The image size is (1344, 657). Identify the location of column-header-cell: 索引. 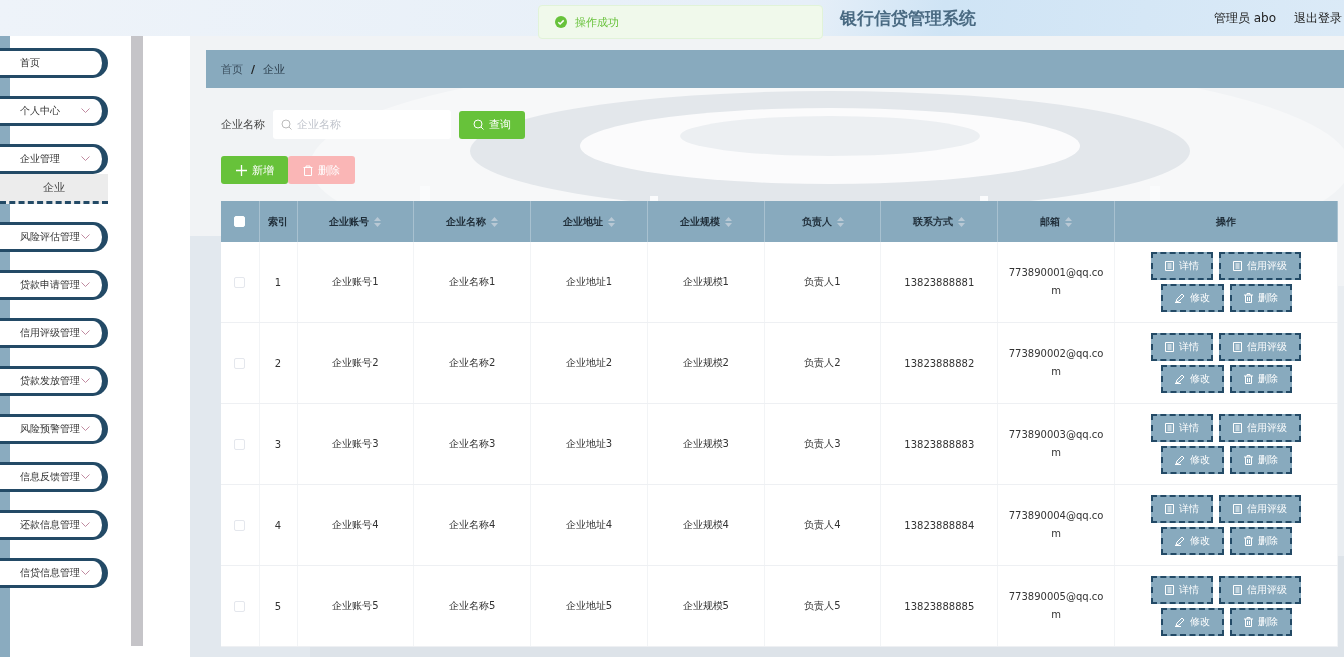
(278, 221).